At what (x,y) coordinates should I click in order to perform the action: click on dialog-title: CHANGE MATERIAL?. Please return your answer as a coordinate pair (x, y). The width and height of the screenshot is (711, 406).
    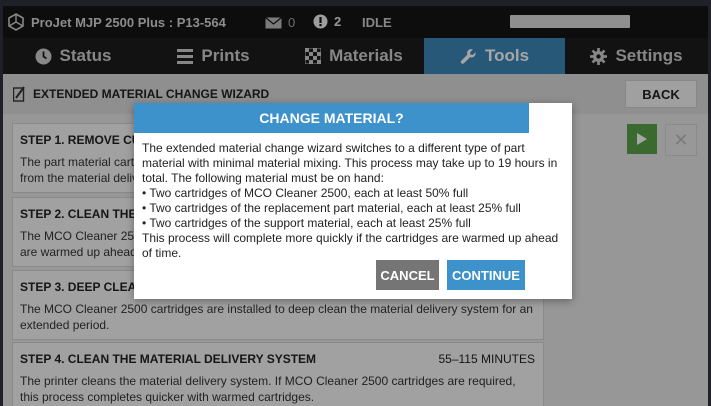
    Looking at the image, I should click on (331, 118).